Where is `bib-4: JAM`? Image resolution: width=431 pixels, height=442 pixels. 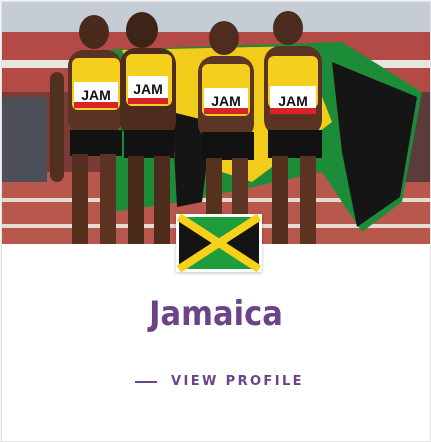 bib-4: JAM is located at coordinates (293, 101).